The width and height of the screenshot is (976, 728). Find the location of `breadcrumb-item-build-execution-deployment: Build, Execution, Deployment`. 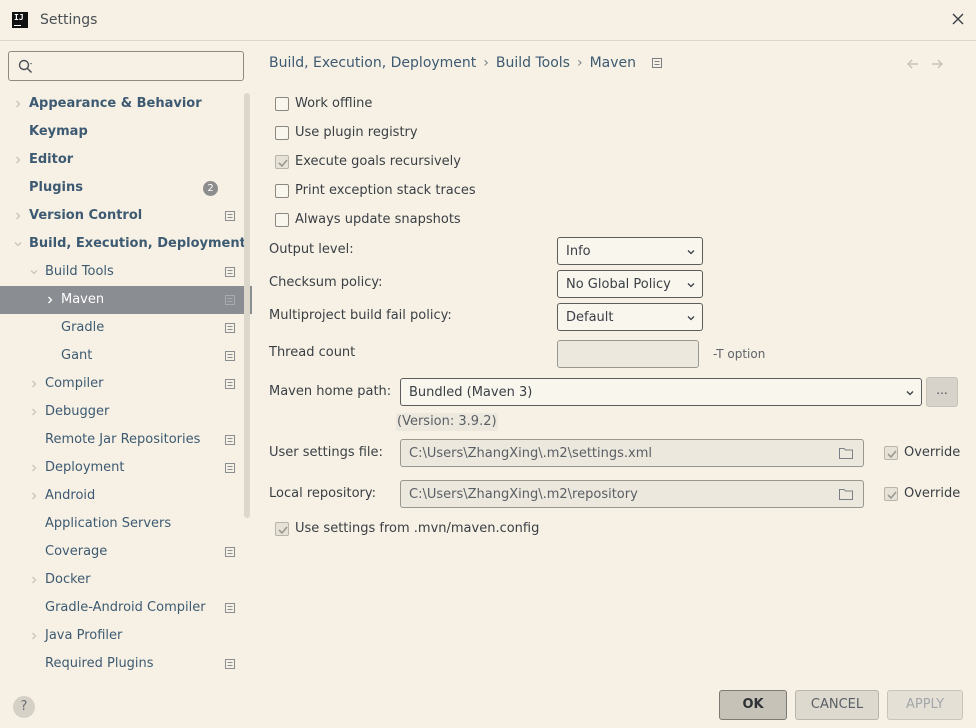

breadcrumb-item-build-execution-deployment: Build, Execution, Deployment is located at coordinates (372, 63).